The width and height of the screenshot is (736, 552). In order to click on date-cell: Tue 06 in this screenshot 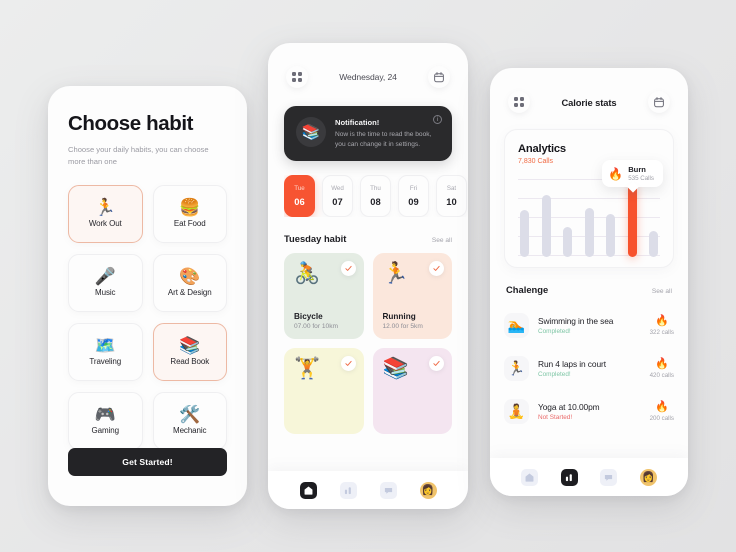, I will do `click(299, 195)`.